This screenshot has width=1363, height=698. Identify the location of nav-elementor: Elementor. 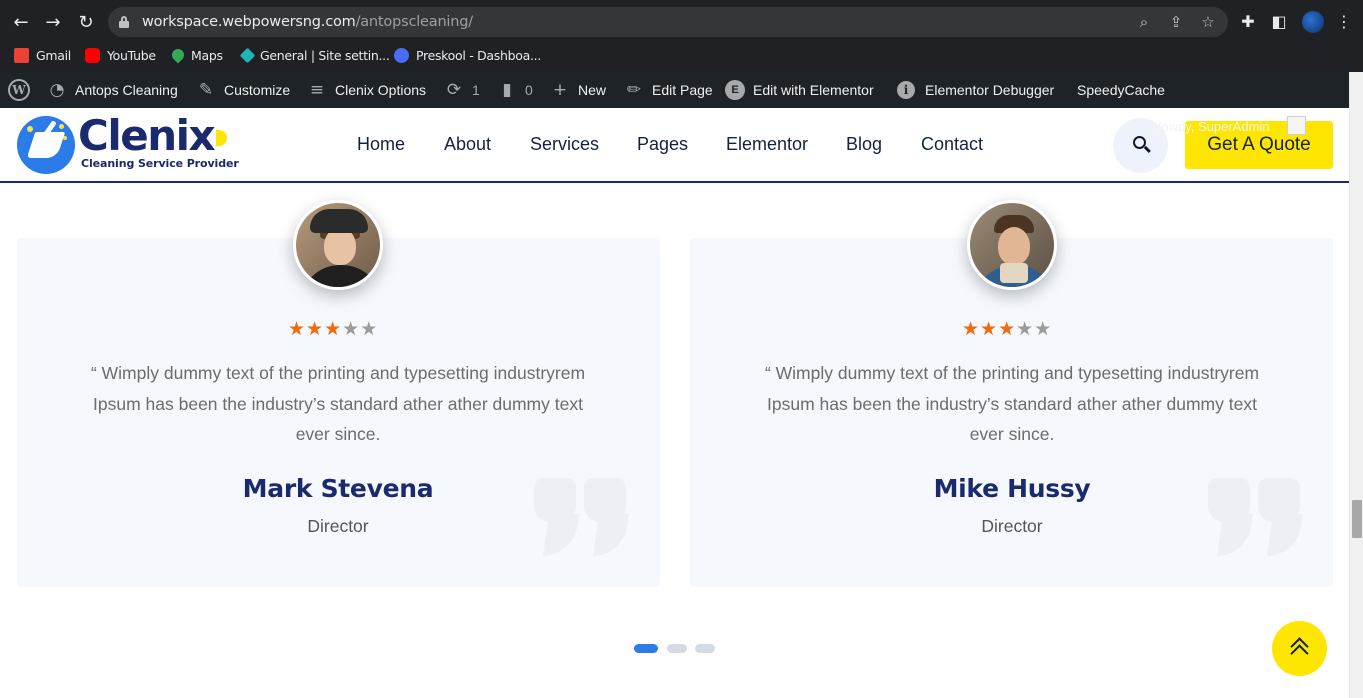
(767, 145).